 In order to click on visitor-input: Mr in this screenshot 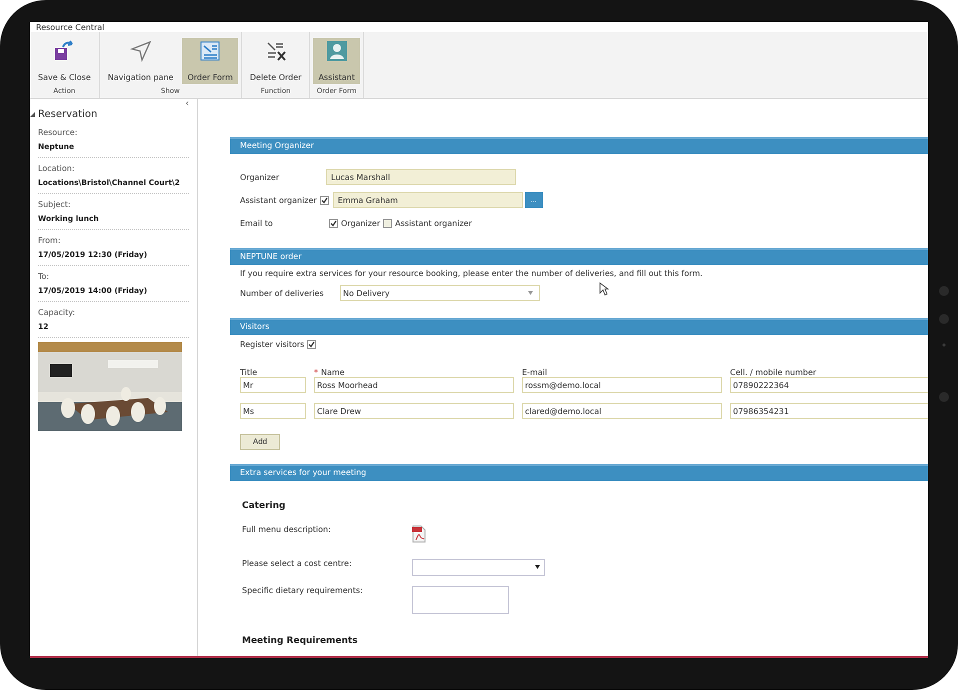, I will do `click(273, 385)`.